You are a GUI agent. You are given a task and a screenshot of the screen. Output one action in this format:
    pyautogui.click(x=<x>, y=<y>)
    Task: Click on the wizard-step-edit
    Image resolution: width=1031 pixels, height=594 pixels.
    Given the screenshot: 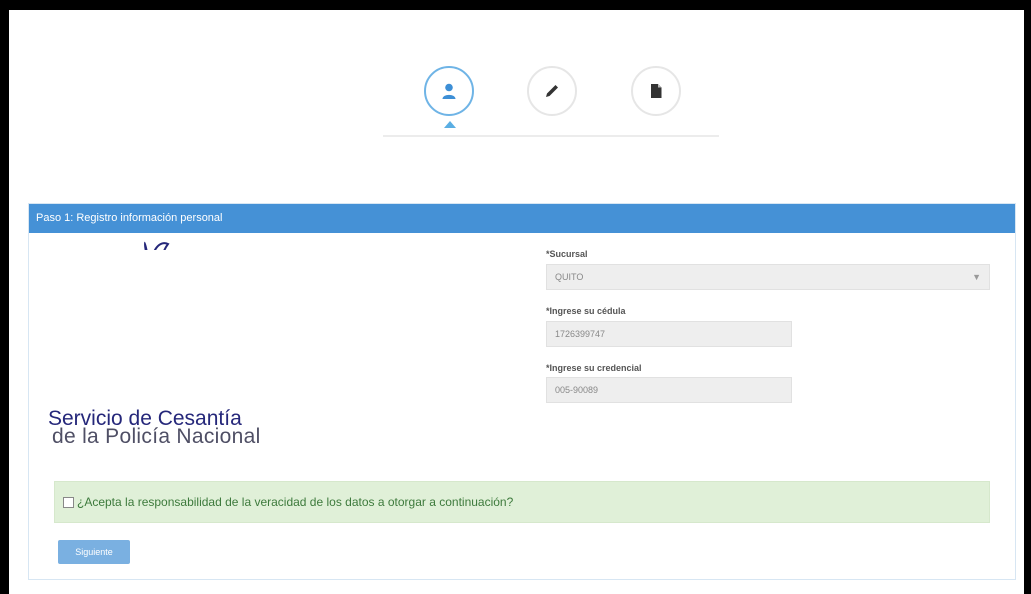 What is the action you would take?
    pyautogui.click(x=552, y=91)
    